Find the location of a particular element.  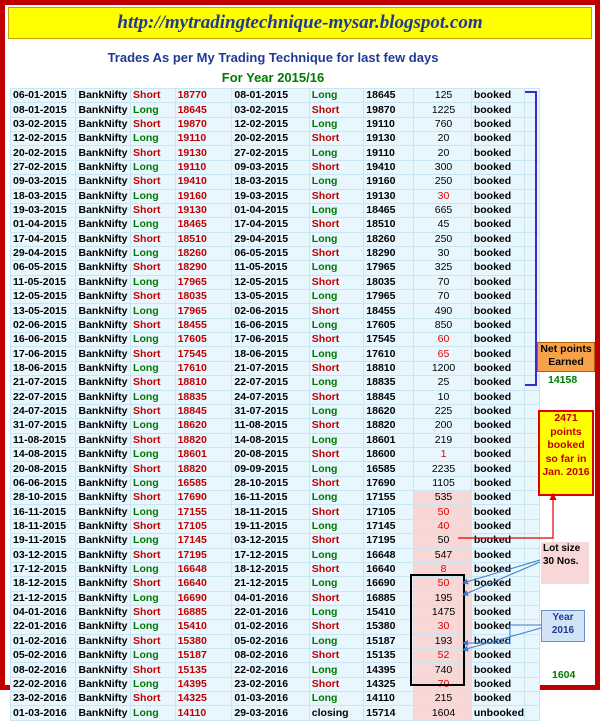

points: 1200 is located at coordinates (442, 368).